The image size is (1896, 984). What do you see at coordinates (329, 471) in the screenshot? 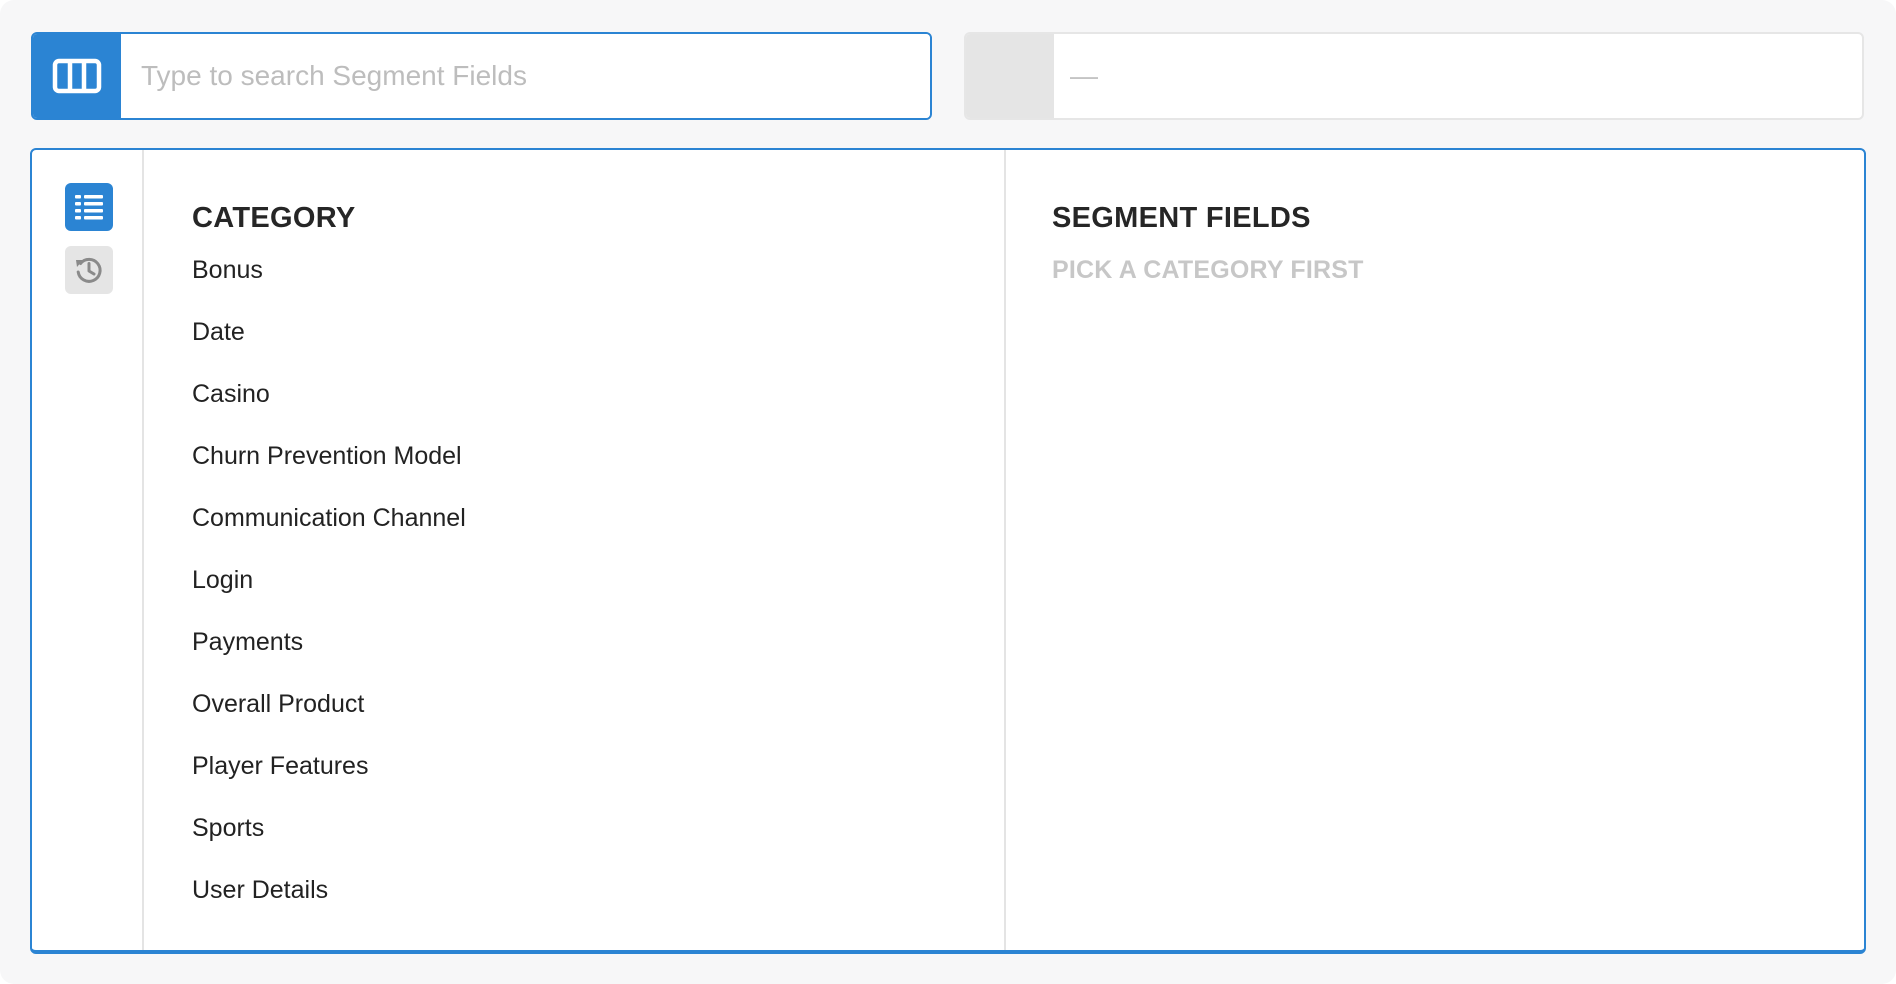
I see `category-item: Churn Prevention Model` at bounding box center [329, 471].